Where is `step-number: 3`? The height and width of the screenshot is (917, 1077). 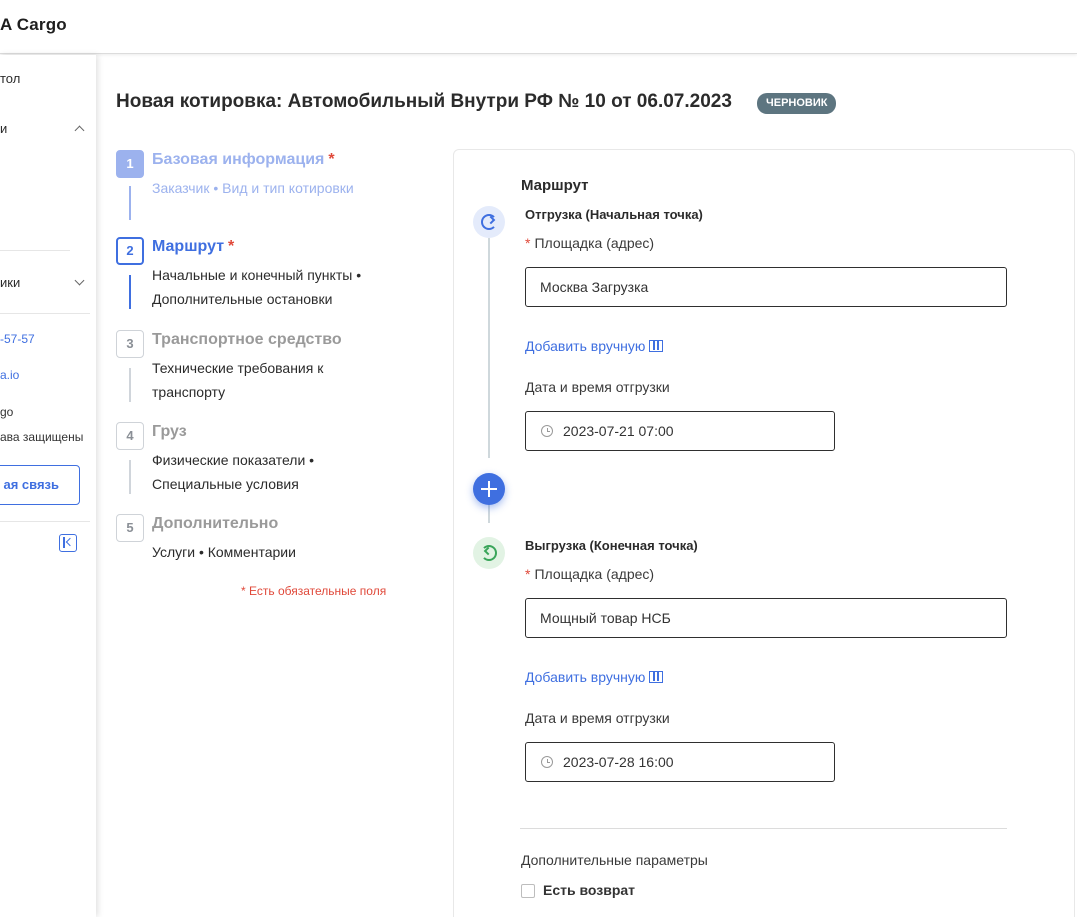
step-number: 3 is located at coordinates (130, 344).